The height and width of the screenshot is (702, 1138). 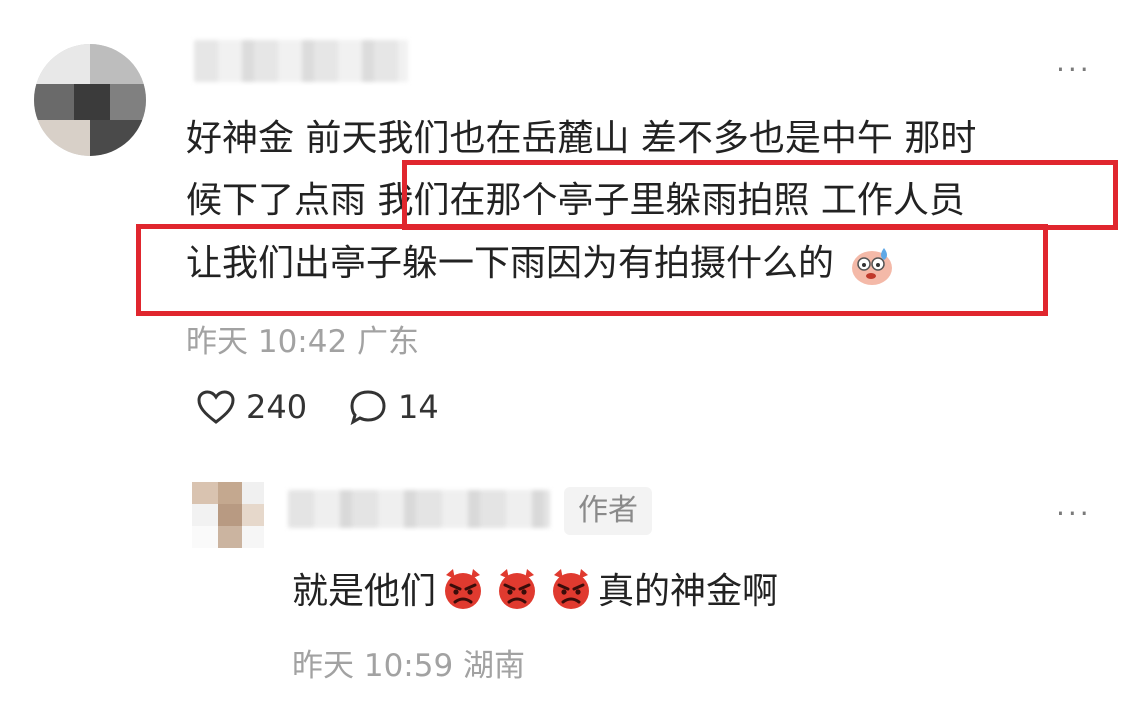 What do you see at coordinates (1074, 70) in the screenshot?
I see `more-options-icon: ···` at bounding box center [1074, 70].